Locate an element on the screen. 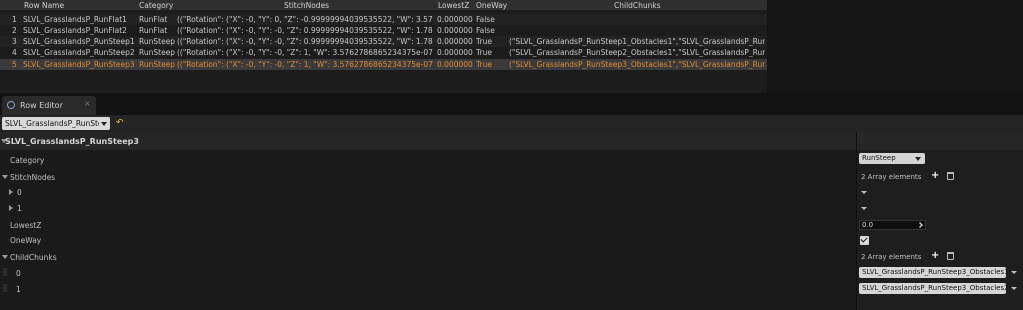  oneway-checkbox is located at coordinates (864, 240).